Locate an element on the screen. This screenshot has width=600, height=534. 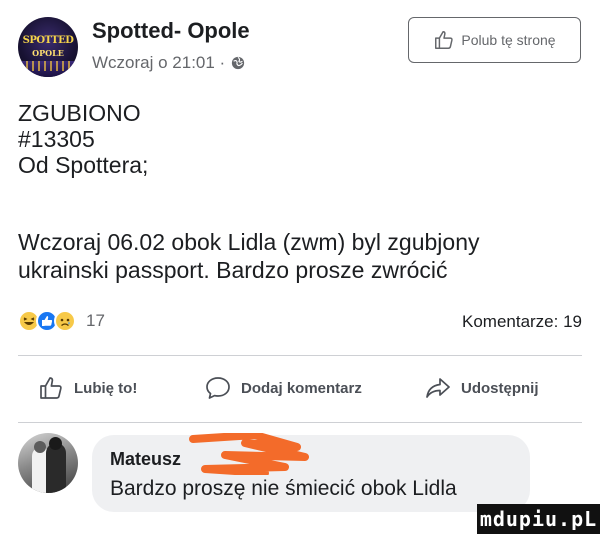
post-meta: Wczoraj o 21:01 · is located at coordinates (168, 63).